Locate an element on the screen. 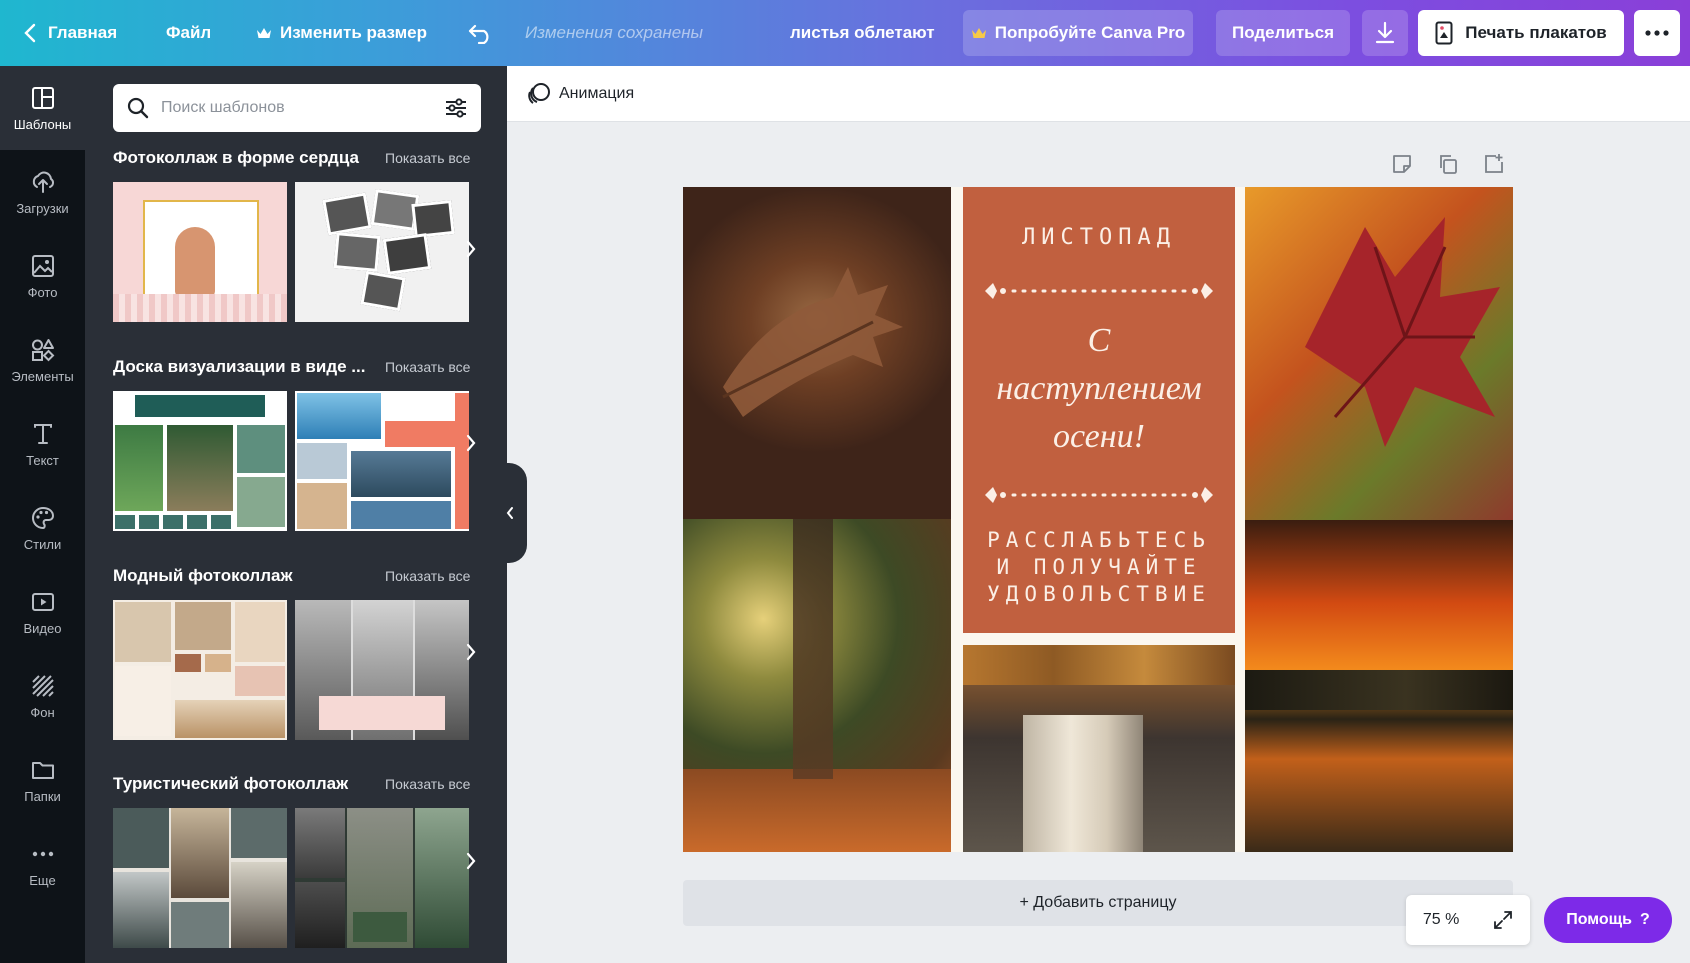 This screenshot has width=1690, height=963. duplicate-icon is located at coordinates (1448, 164).